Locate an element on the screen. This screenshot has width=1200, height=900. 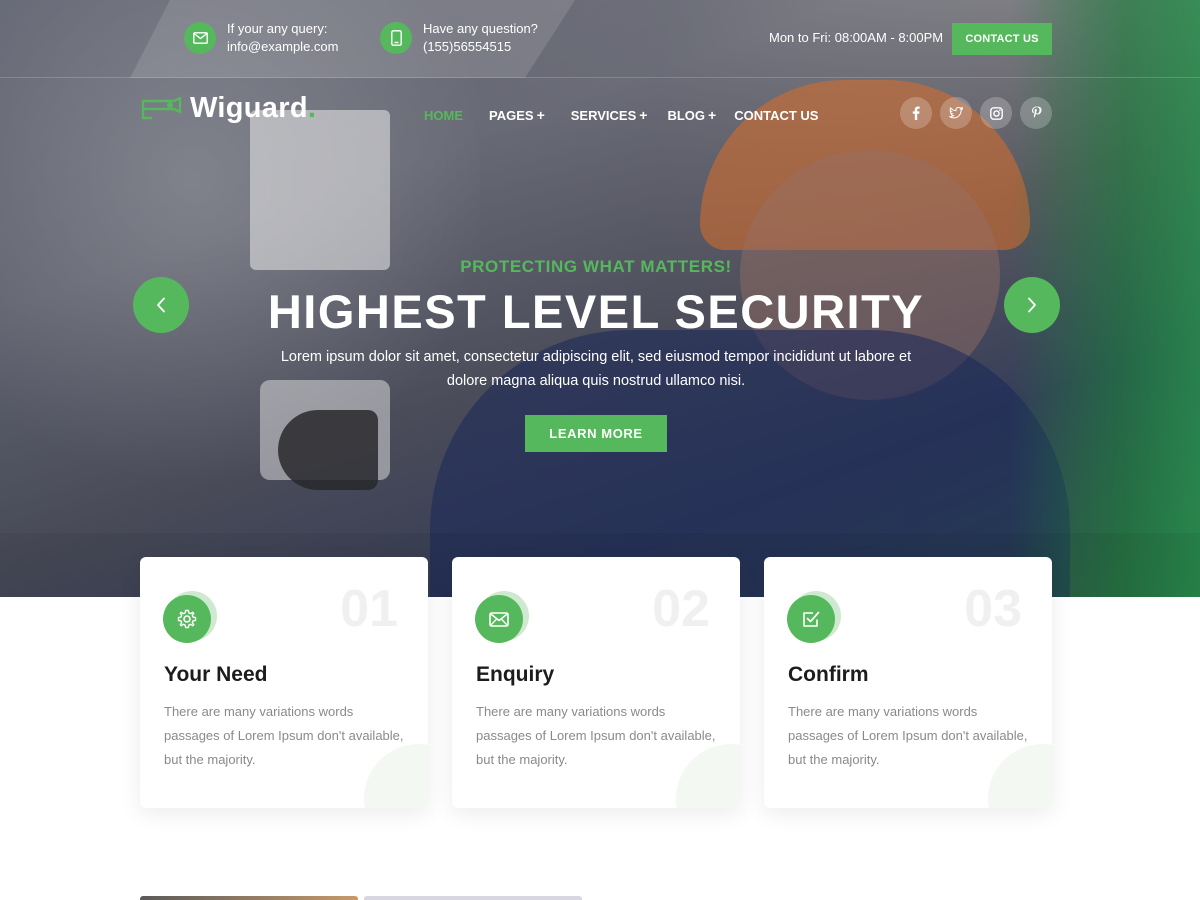
social-links is located at coordinates (980, 113).